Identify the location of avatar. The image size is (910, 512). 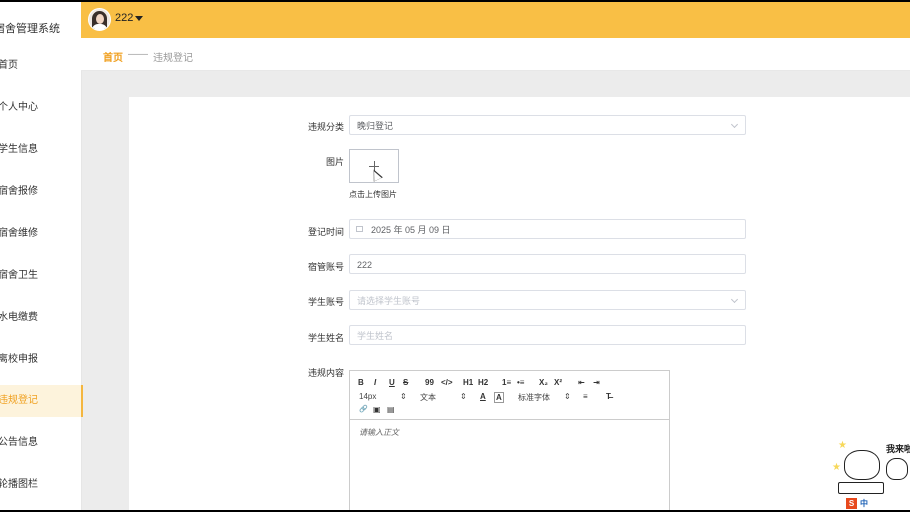
(99, 19).